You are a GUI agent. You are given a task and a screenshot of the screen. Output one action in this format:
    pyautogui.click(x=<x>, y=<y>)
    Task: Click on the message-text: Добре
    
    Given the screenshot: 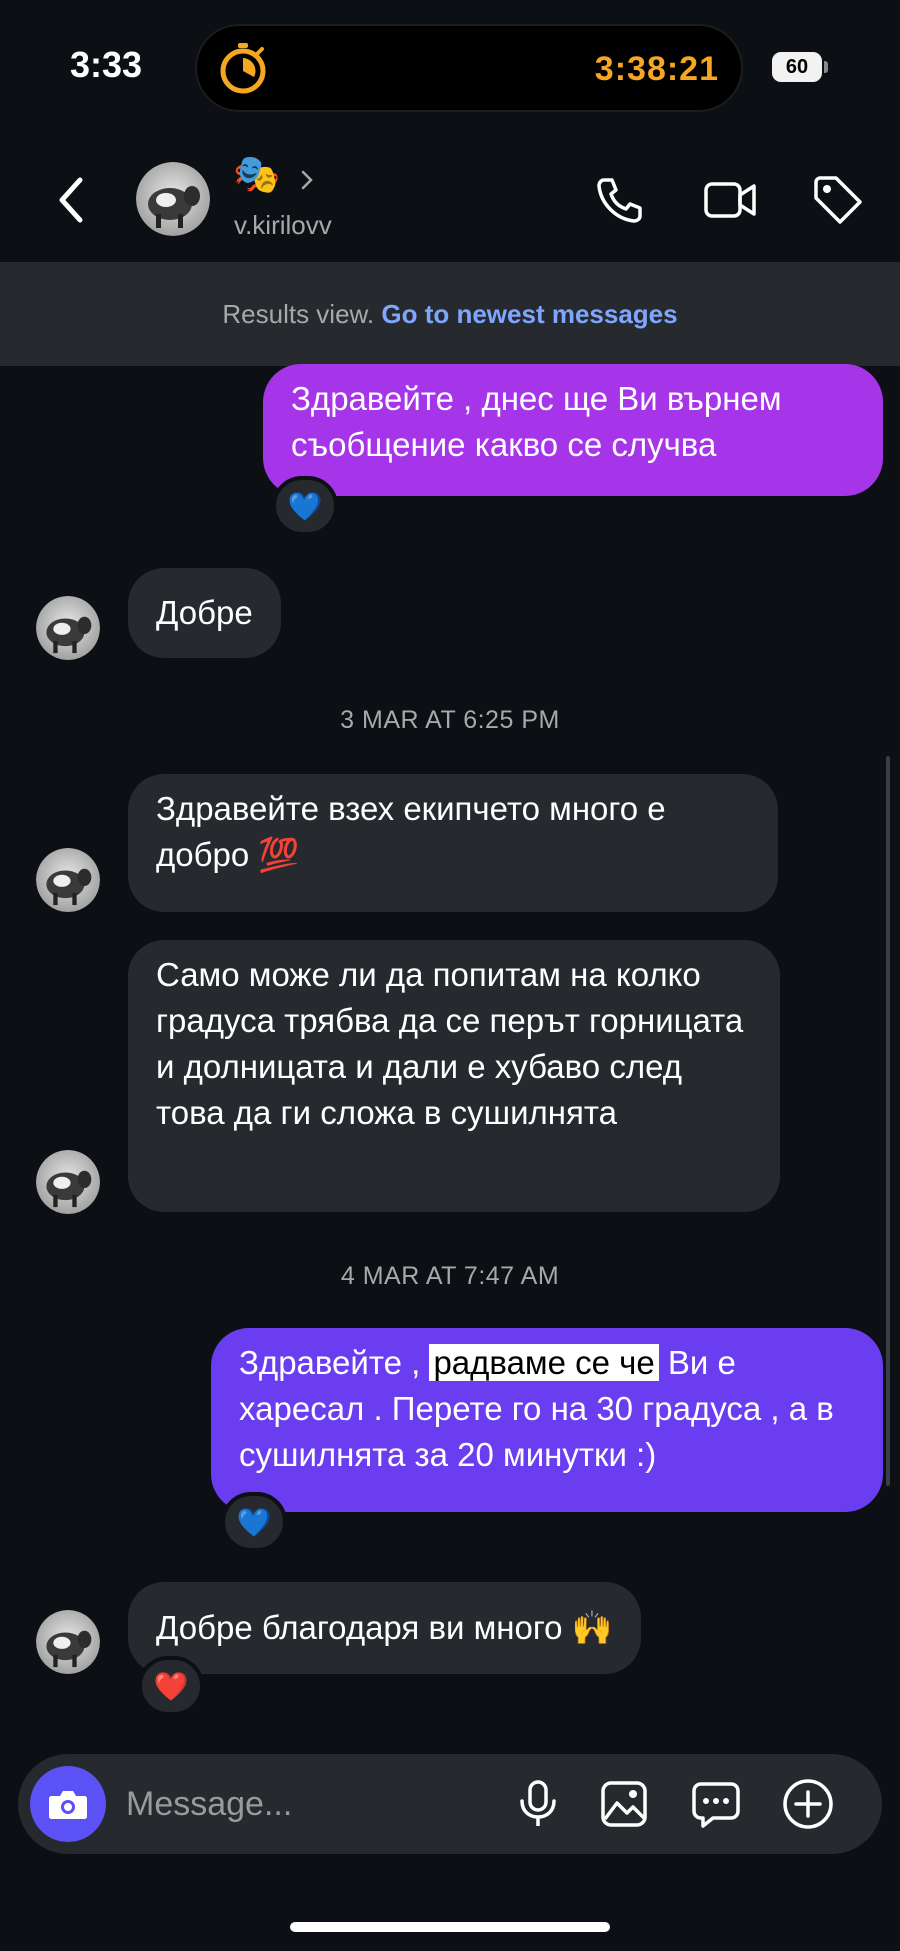 What is the action you would take?
    pyautogui.click(x=204, y=612)
    